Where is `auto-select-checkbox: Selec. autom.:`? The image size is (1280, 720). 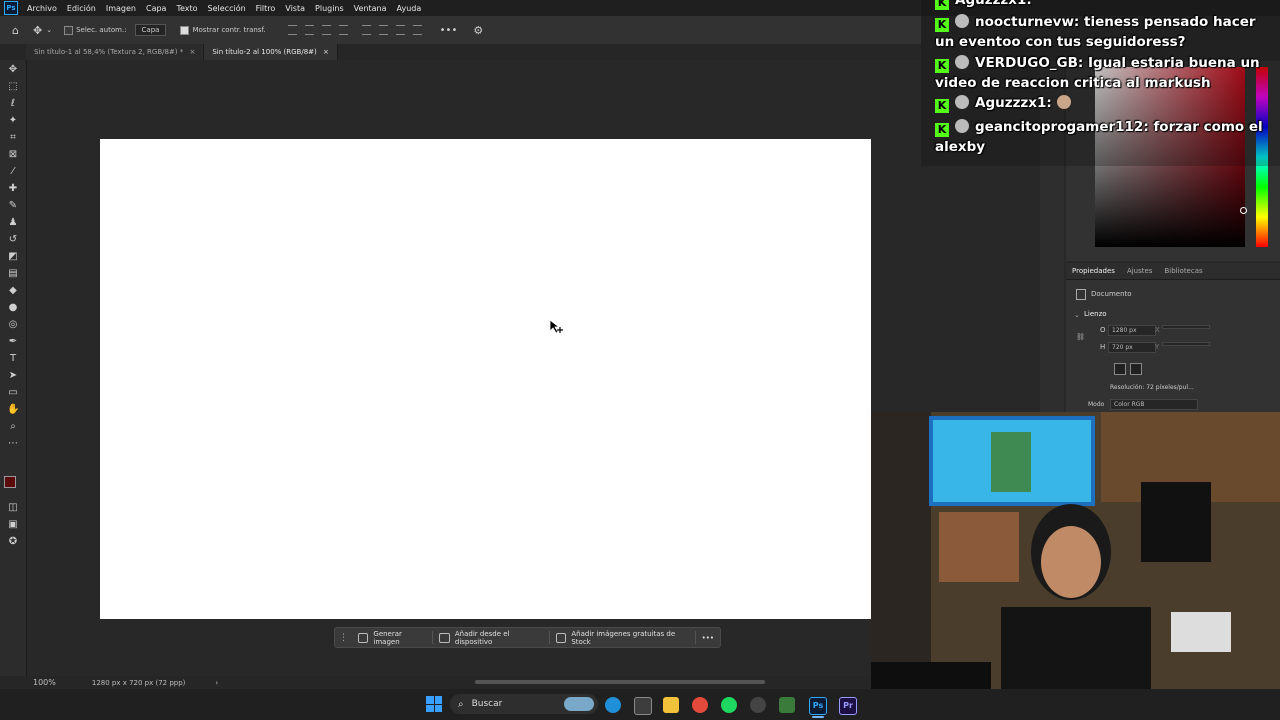
auto-select-checkbox: Selec. autom.: is located at coordinates (95, 30).